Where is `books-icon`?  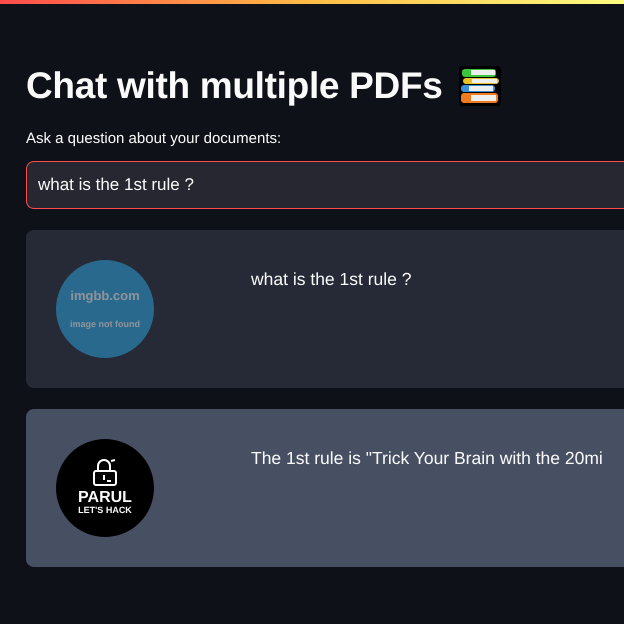 books-icon is located at coordinates (479, 86).